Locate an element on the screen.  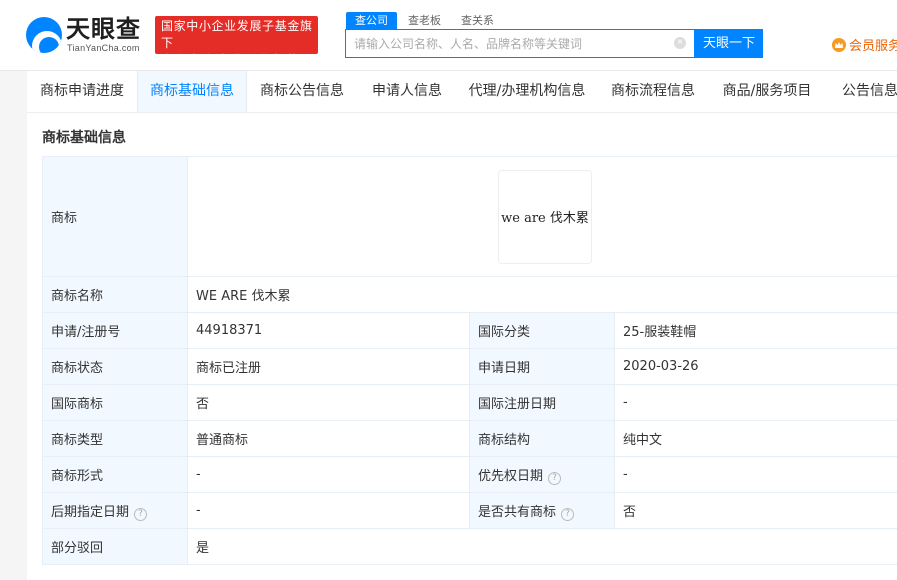
table-row: 商标形式 - 优先权日期? - is located at coordinates (469, 474).